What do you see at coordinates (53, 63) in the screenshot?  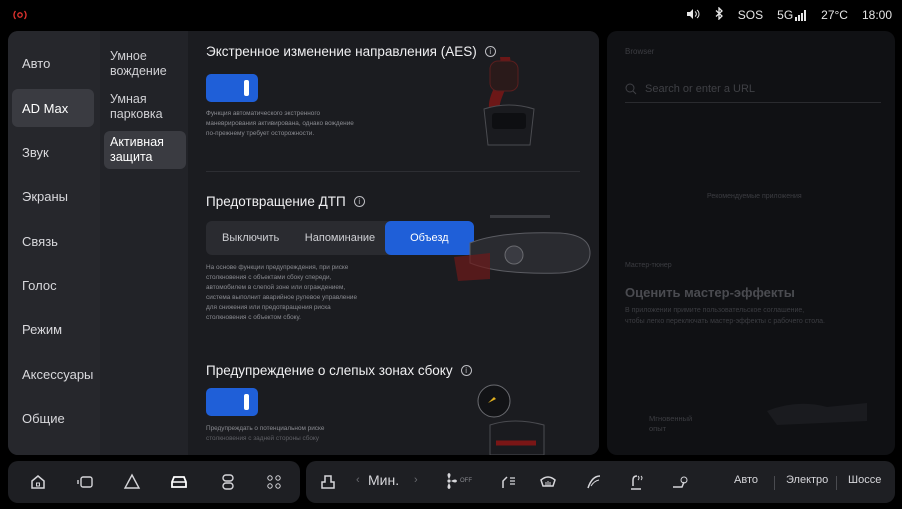 I see `nav-item-auto: Авто` at bounding box center [53, 63].